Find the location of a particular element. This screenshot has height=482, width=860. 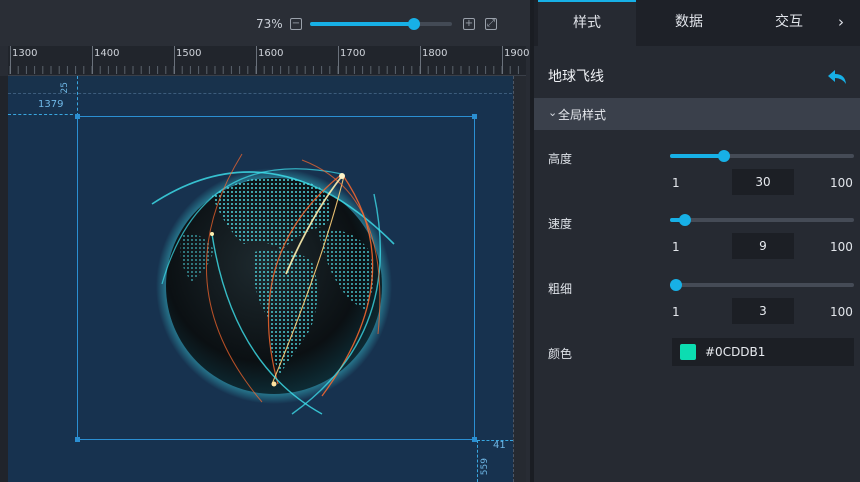

speed-input is located at coordinates (763, 246).